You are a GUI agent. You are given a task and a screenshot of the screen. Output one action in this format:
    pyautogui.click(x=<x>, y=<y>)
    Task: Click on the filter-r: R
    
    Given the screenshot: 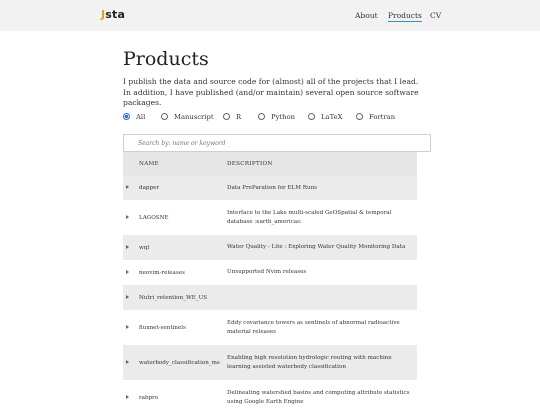 What is the action you would take?
    pyautogui.click(x=232, y=117)
    